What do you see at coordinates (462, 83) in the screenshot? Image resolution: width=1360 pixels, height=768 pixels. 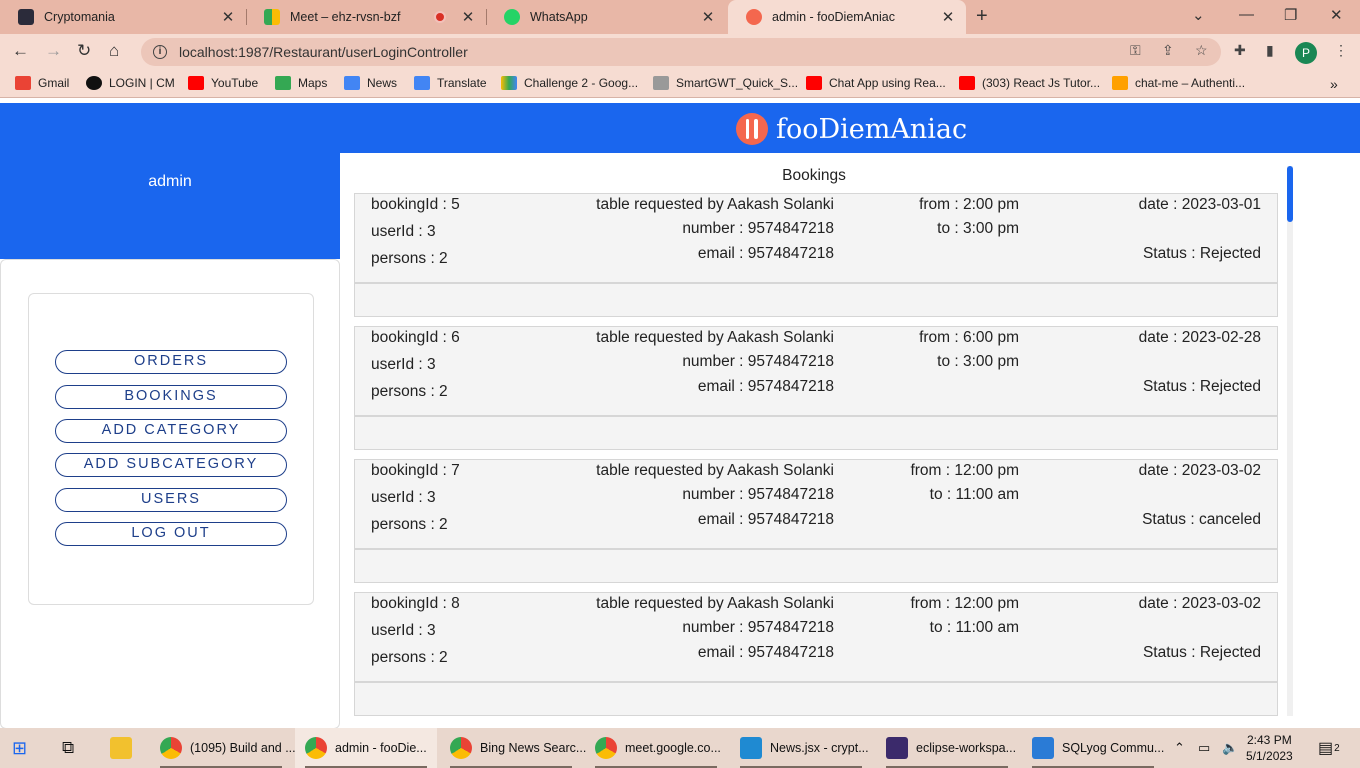 I see `bookmark-label: Translate` at bounding box center [462, 83].